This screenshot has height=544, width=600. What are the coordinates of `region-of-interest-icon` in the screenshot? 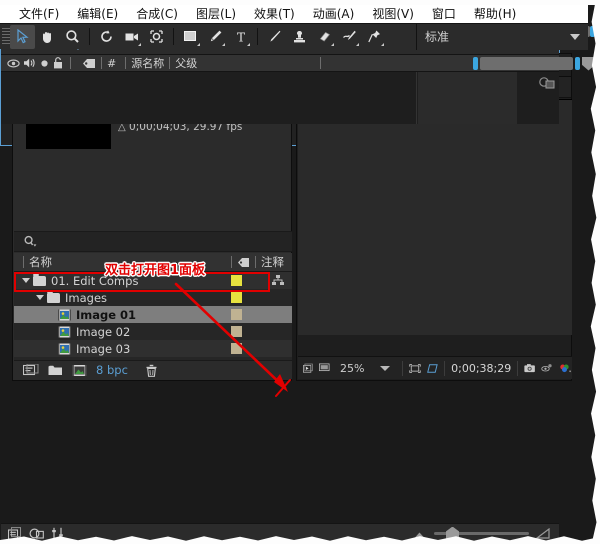 It's located at (415, 368).